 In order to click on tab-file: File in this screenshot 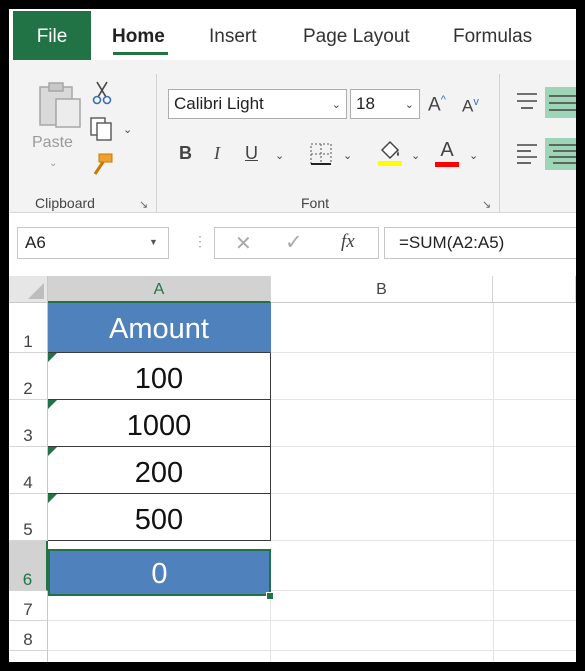, I will do `click(52, 36)`.